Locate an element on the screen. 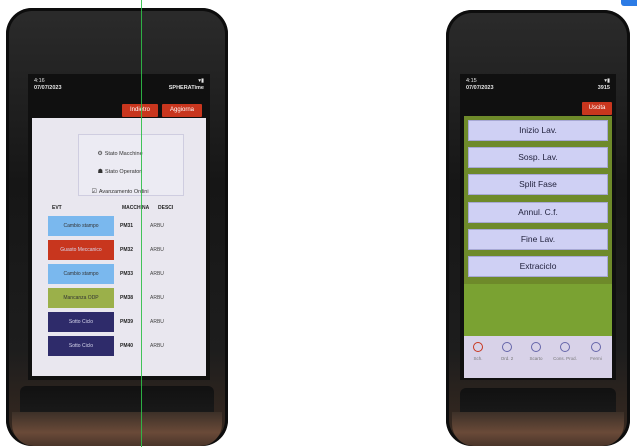 This screenshot has width=637, height=447. corner-badge is located at coordinates (629, 3).